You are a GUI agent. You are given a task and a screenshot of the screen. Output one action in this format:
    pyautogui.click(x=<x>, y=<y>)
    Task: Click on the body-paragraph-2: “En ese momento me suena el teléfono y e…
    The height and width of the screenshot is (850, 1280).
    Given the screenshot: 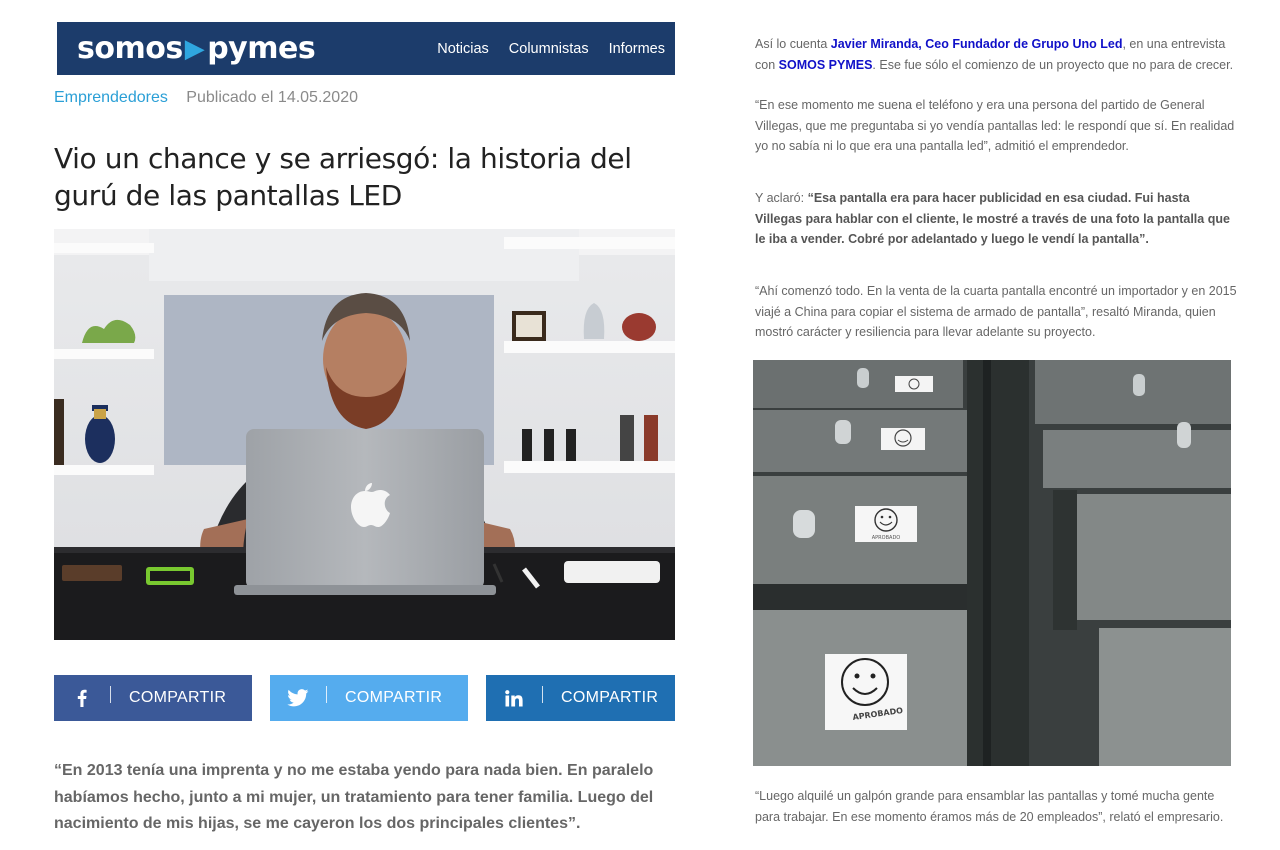 What is the action you would take?
    pyautogui.click(x=995, y=126)
    